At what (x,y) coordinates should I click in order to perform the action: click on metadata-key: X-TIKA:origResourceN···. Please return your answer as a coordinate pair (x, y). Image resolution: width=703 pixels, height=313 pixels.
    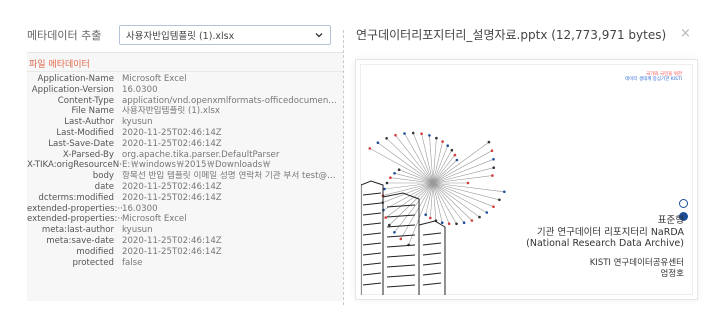
    Looking at the image, I should click on (74, 165).